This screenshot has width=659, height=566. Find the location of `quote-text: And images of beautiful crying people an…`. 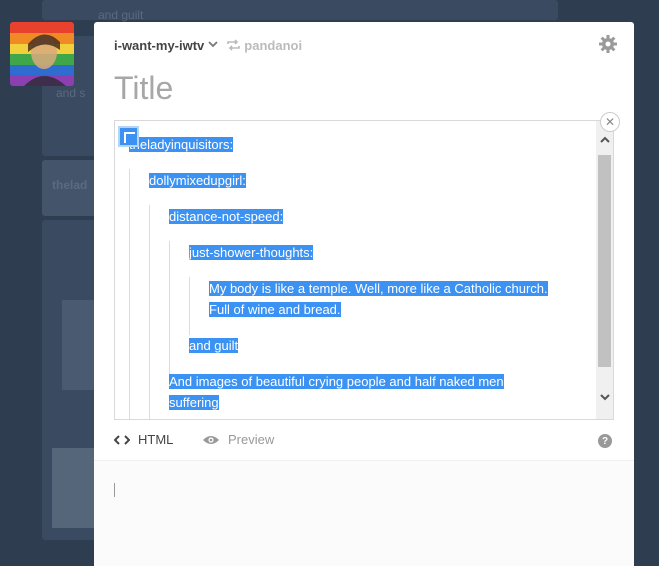

quote-text: And images of beautiful crying people an… is located at coordinates (336, 381).